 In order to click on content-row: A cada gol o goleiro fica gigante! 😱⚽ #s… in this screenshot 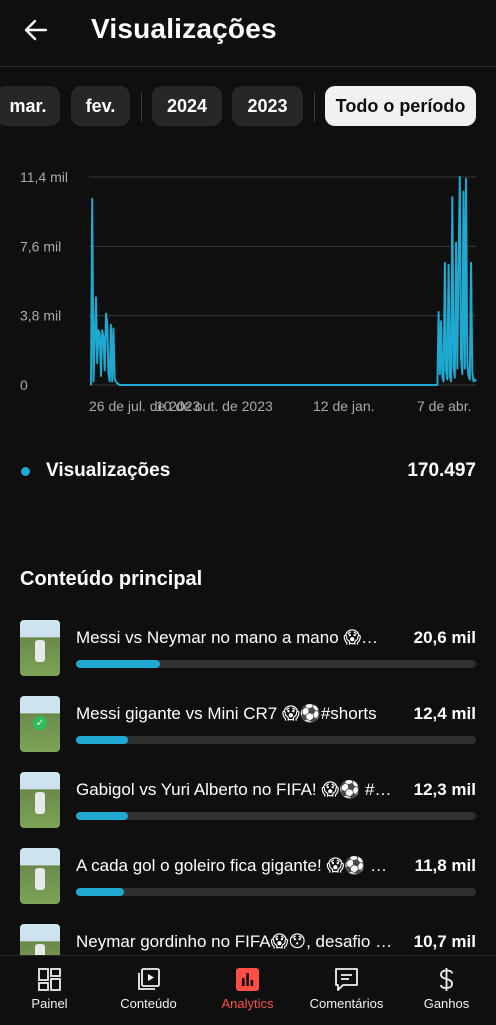, I will do `click(248, 878)`.